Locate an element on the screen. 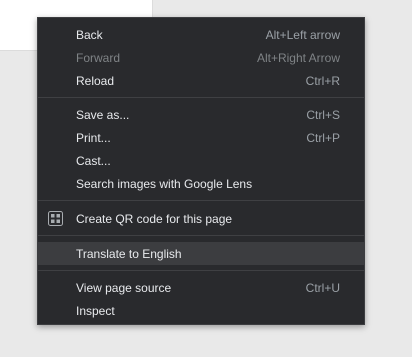 Image resolution: width=412 pixels, height=357 pixels. menu-item-label: Search images with Google Lens is located at coordinates (164, 183).